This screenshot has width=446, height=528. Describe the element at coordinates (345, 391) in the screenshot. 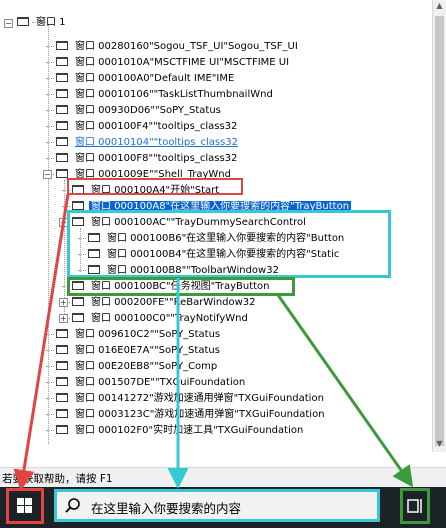

I see `green-arrow` at that location.